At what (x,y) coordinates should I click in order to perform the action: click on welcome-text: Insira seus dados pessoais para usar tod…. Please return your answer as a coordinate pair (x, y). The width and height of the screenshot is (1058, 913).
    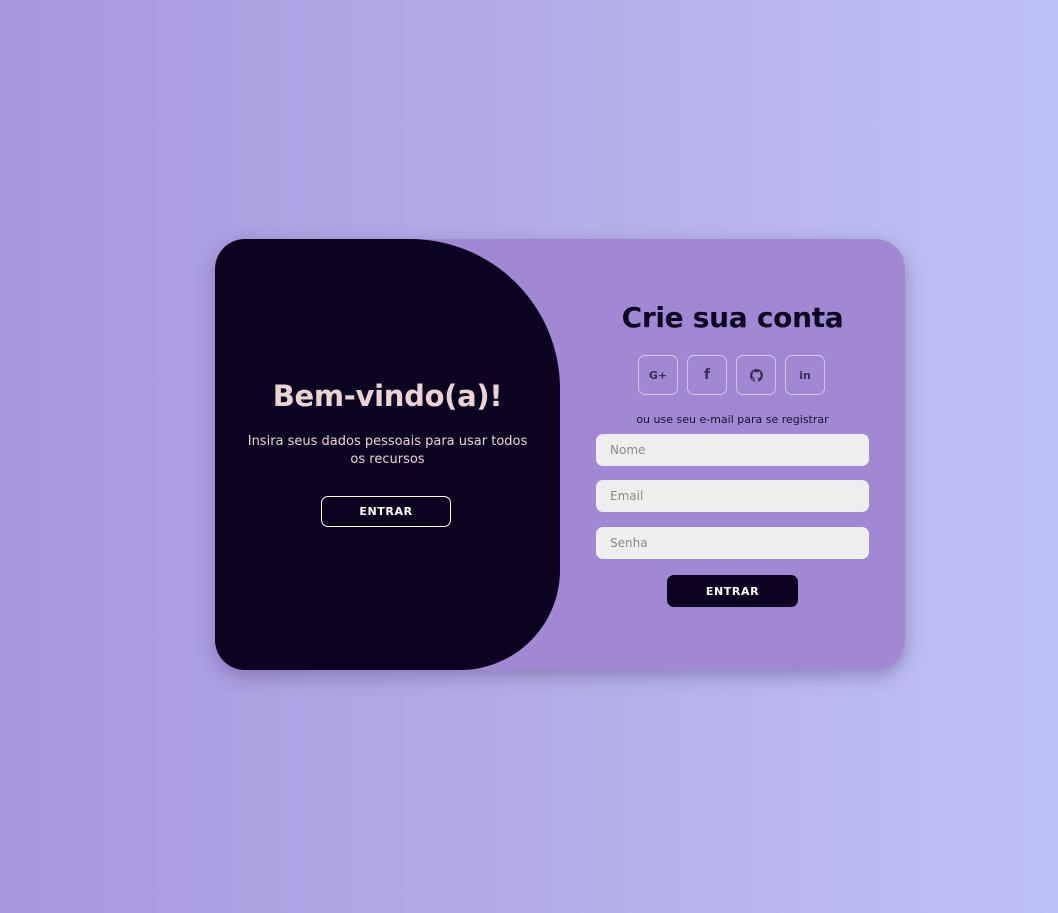
    Looking at the image, I should click on (387, 450).